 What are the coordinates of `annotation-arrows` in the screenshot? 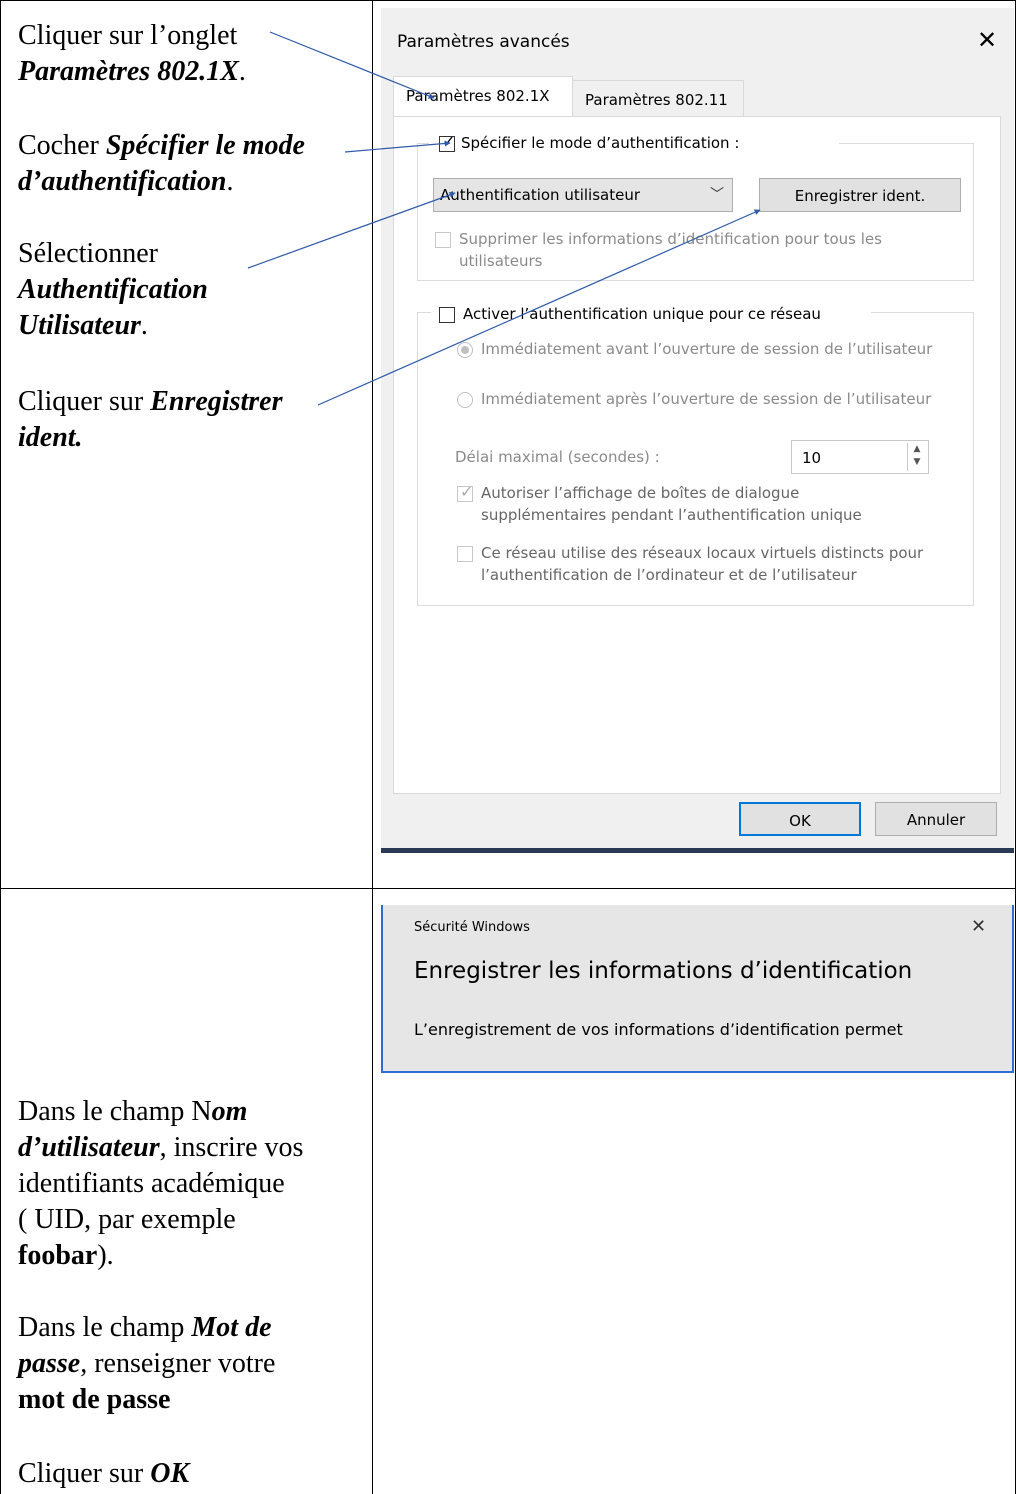 It's located at (504, 218).